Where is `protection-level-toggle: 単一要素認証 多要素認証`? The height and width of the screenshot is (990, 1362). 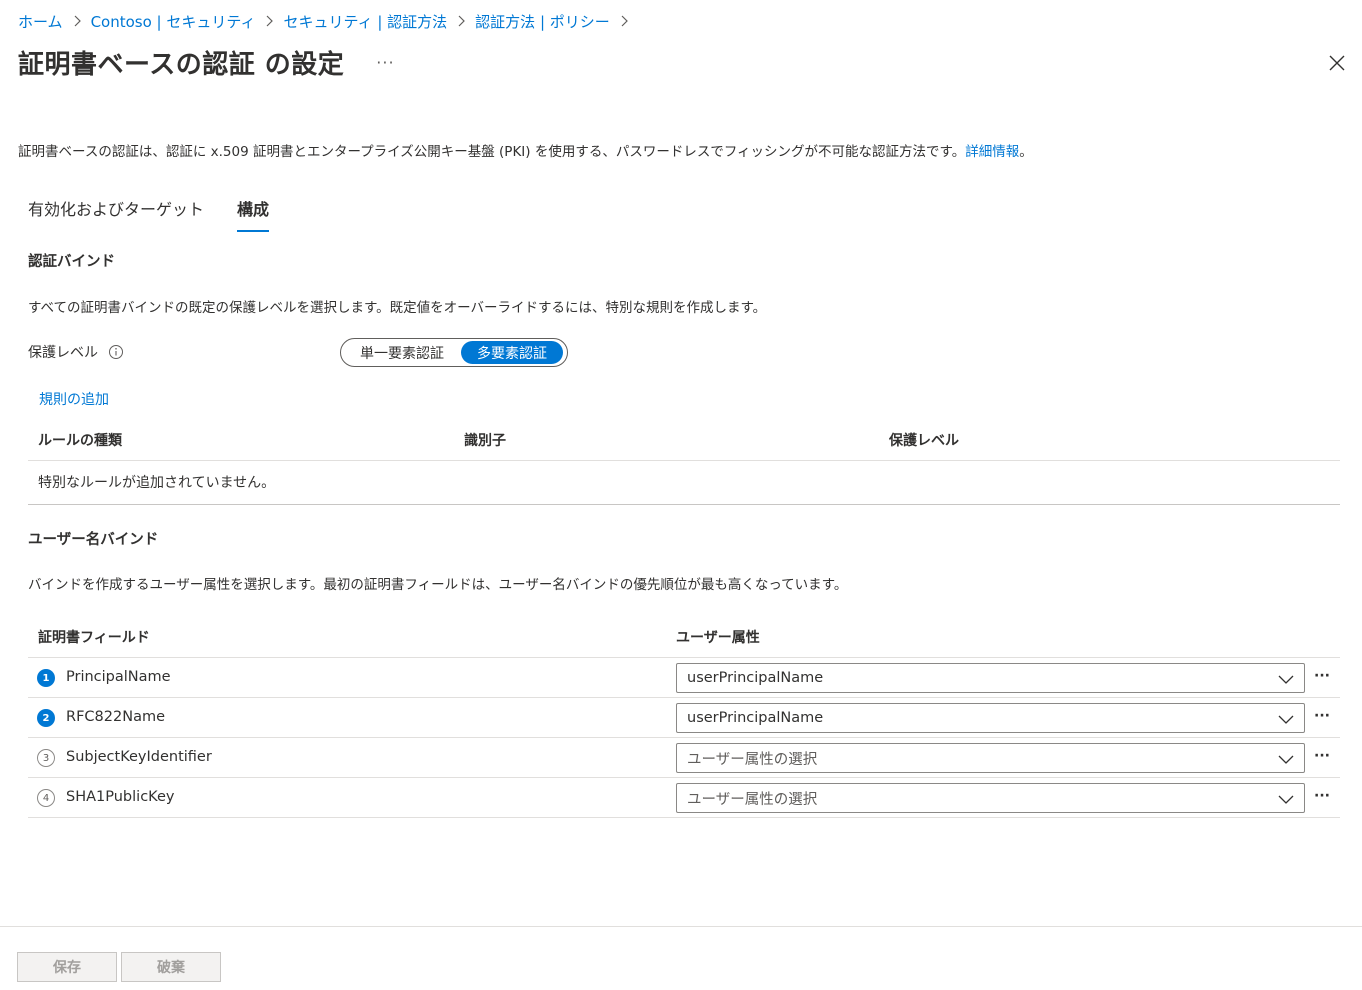
protection-level-toggle: 単一要素認証 多要素認証 is located at coordinates (454, 352).